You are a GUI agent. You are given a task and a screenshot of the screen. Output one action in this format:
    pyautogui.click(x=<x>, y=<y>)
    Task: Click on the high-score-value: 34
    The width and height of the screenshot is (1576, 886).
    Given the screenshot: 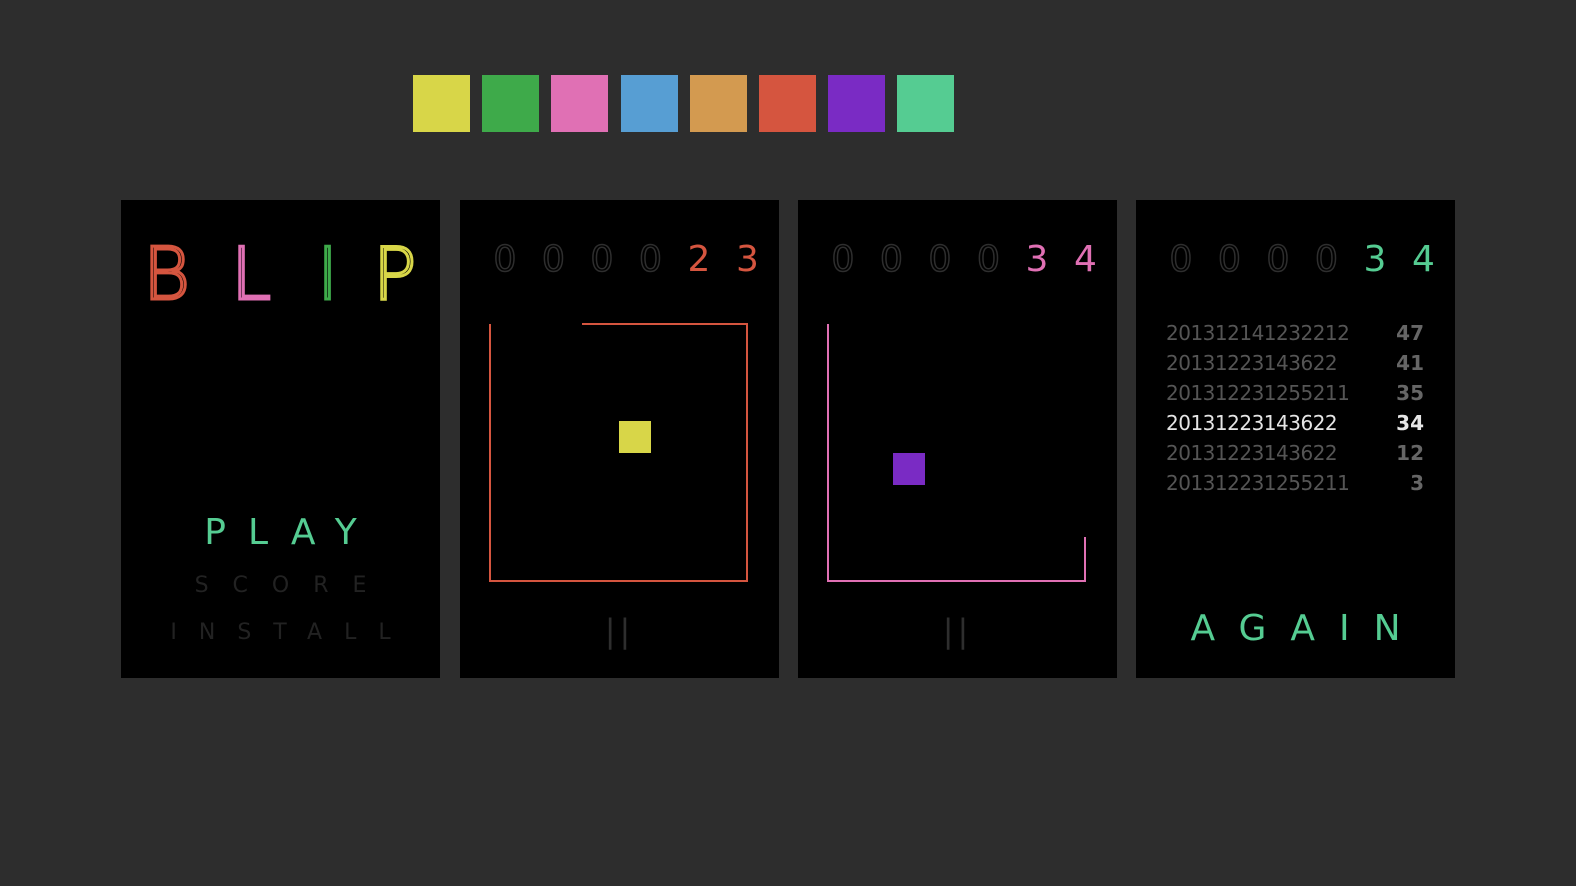 What is the action you would take?
    pyautogui.click(x=1410, y=423)
    